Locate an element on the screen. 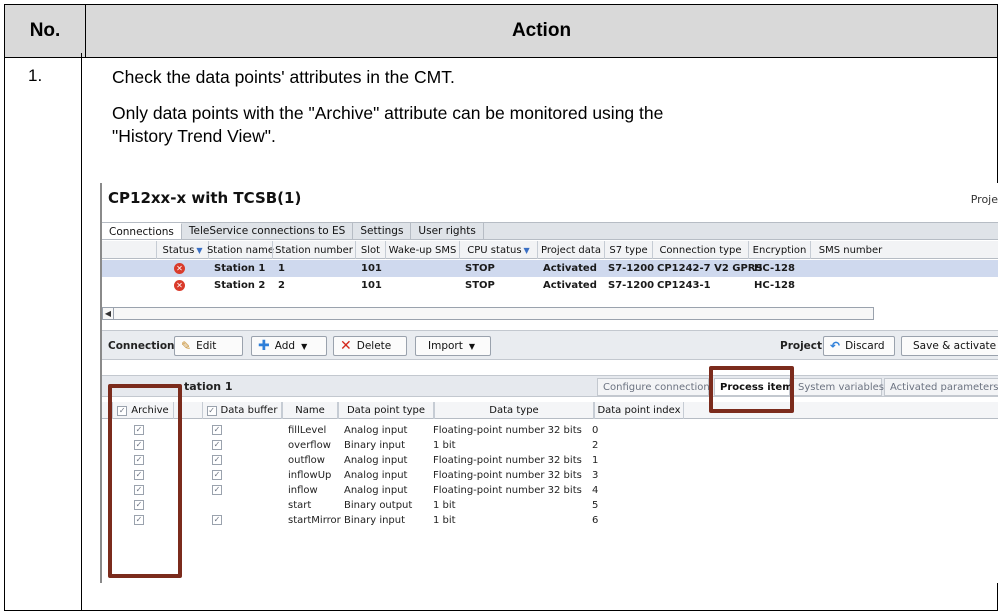 The image size is (1002, 611). item-name: overflow is located at coordinates (309, 445).